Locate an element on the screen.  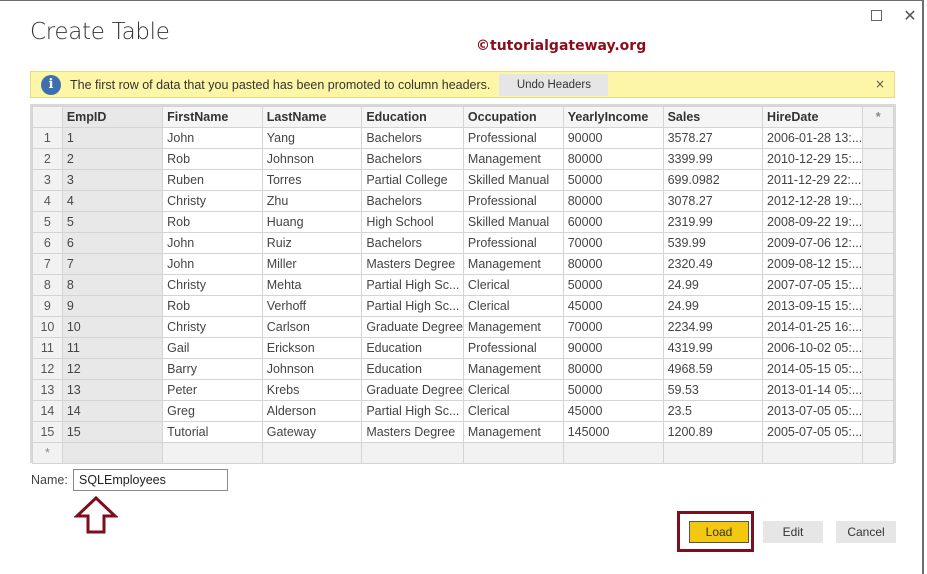
cell-lastname: Ruiz is located at coordinates (312, 243).